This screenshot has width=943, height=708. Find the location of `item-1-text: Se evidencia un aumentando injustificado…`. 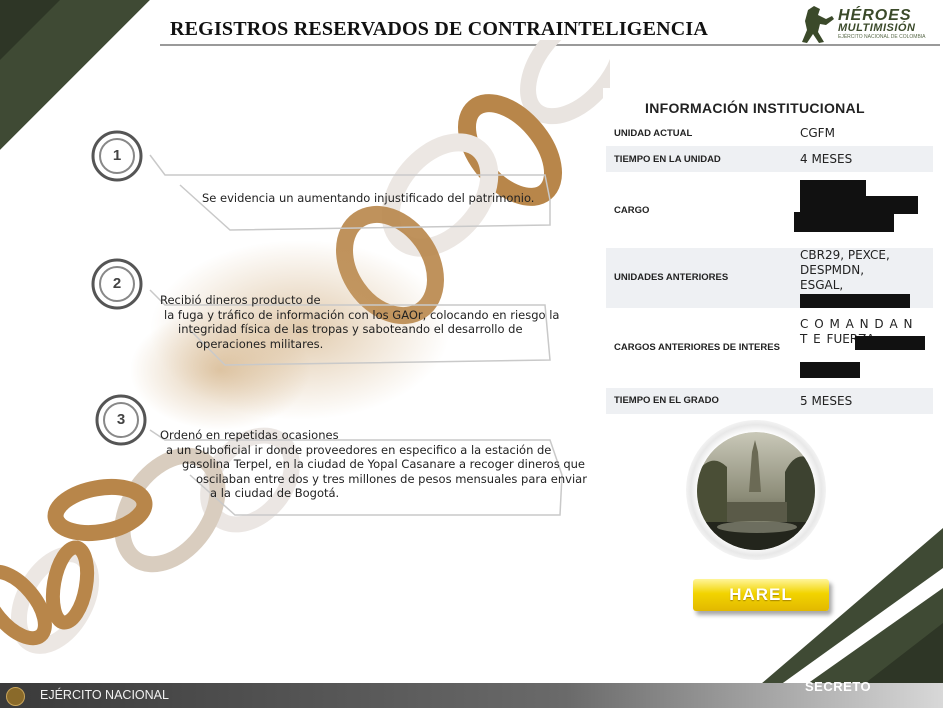

item-1-text: Se evidencia un aumentando injustificado… is located at coordinates (368, 198).